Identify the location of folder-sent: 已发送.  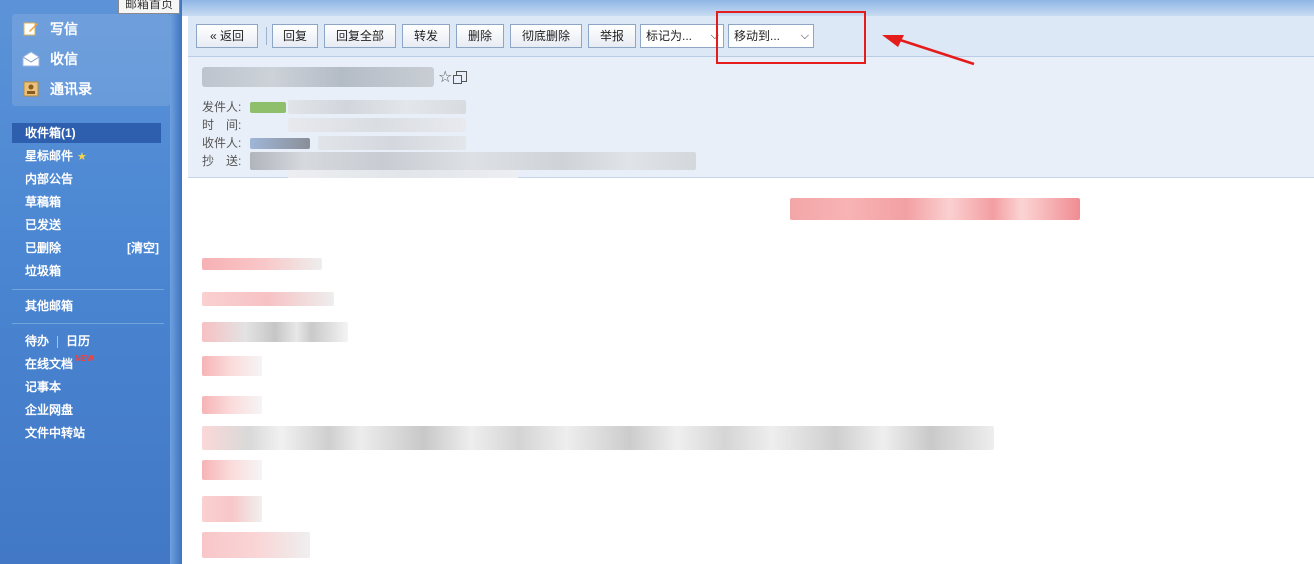
(86, 225).